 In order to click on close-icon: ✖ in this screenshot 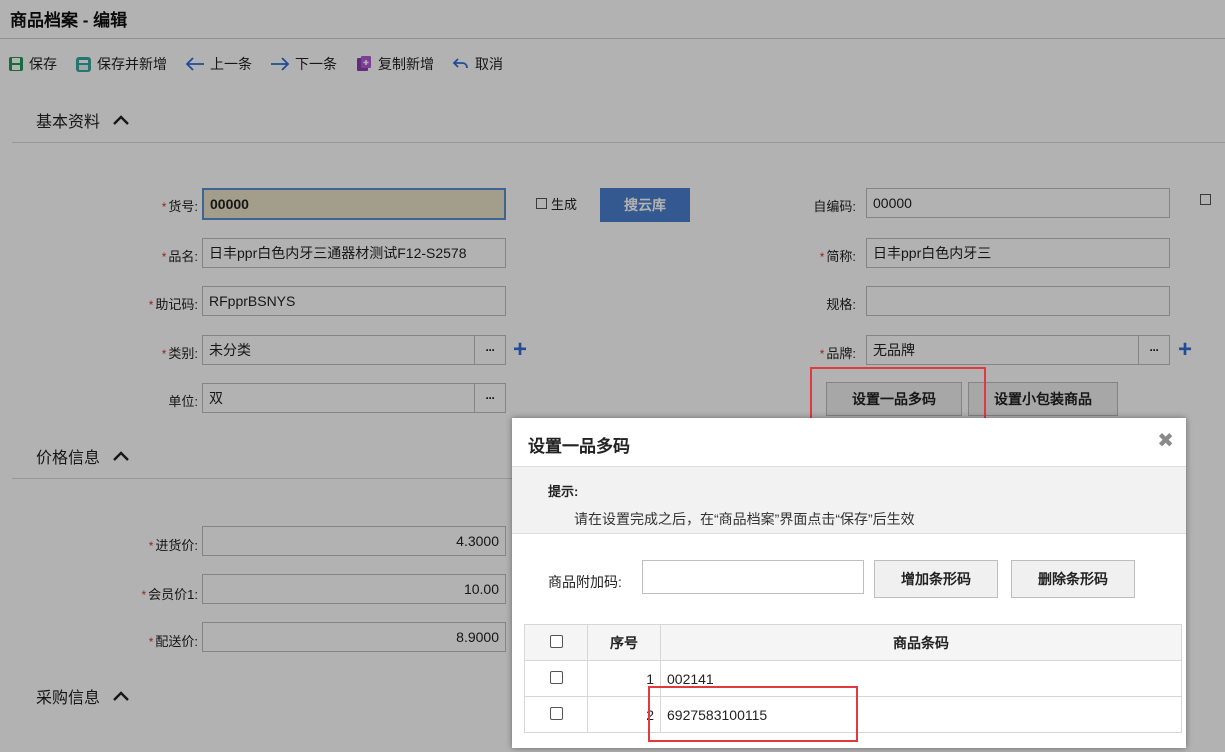, I will do `click(1165, 440)`.